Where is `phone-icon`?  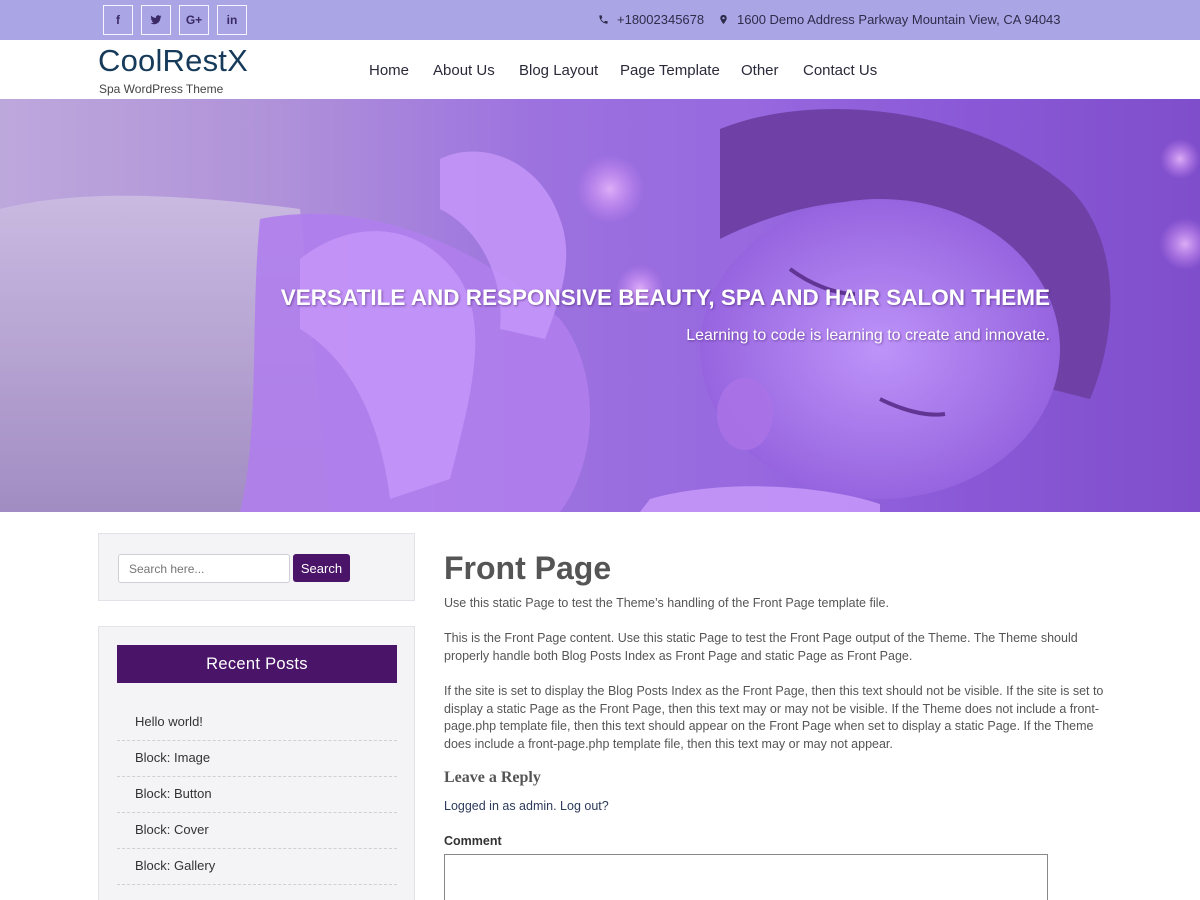 phone-icon is located at coordinates (603, 19).